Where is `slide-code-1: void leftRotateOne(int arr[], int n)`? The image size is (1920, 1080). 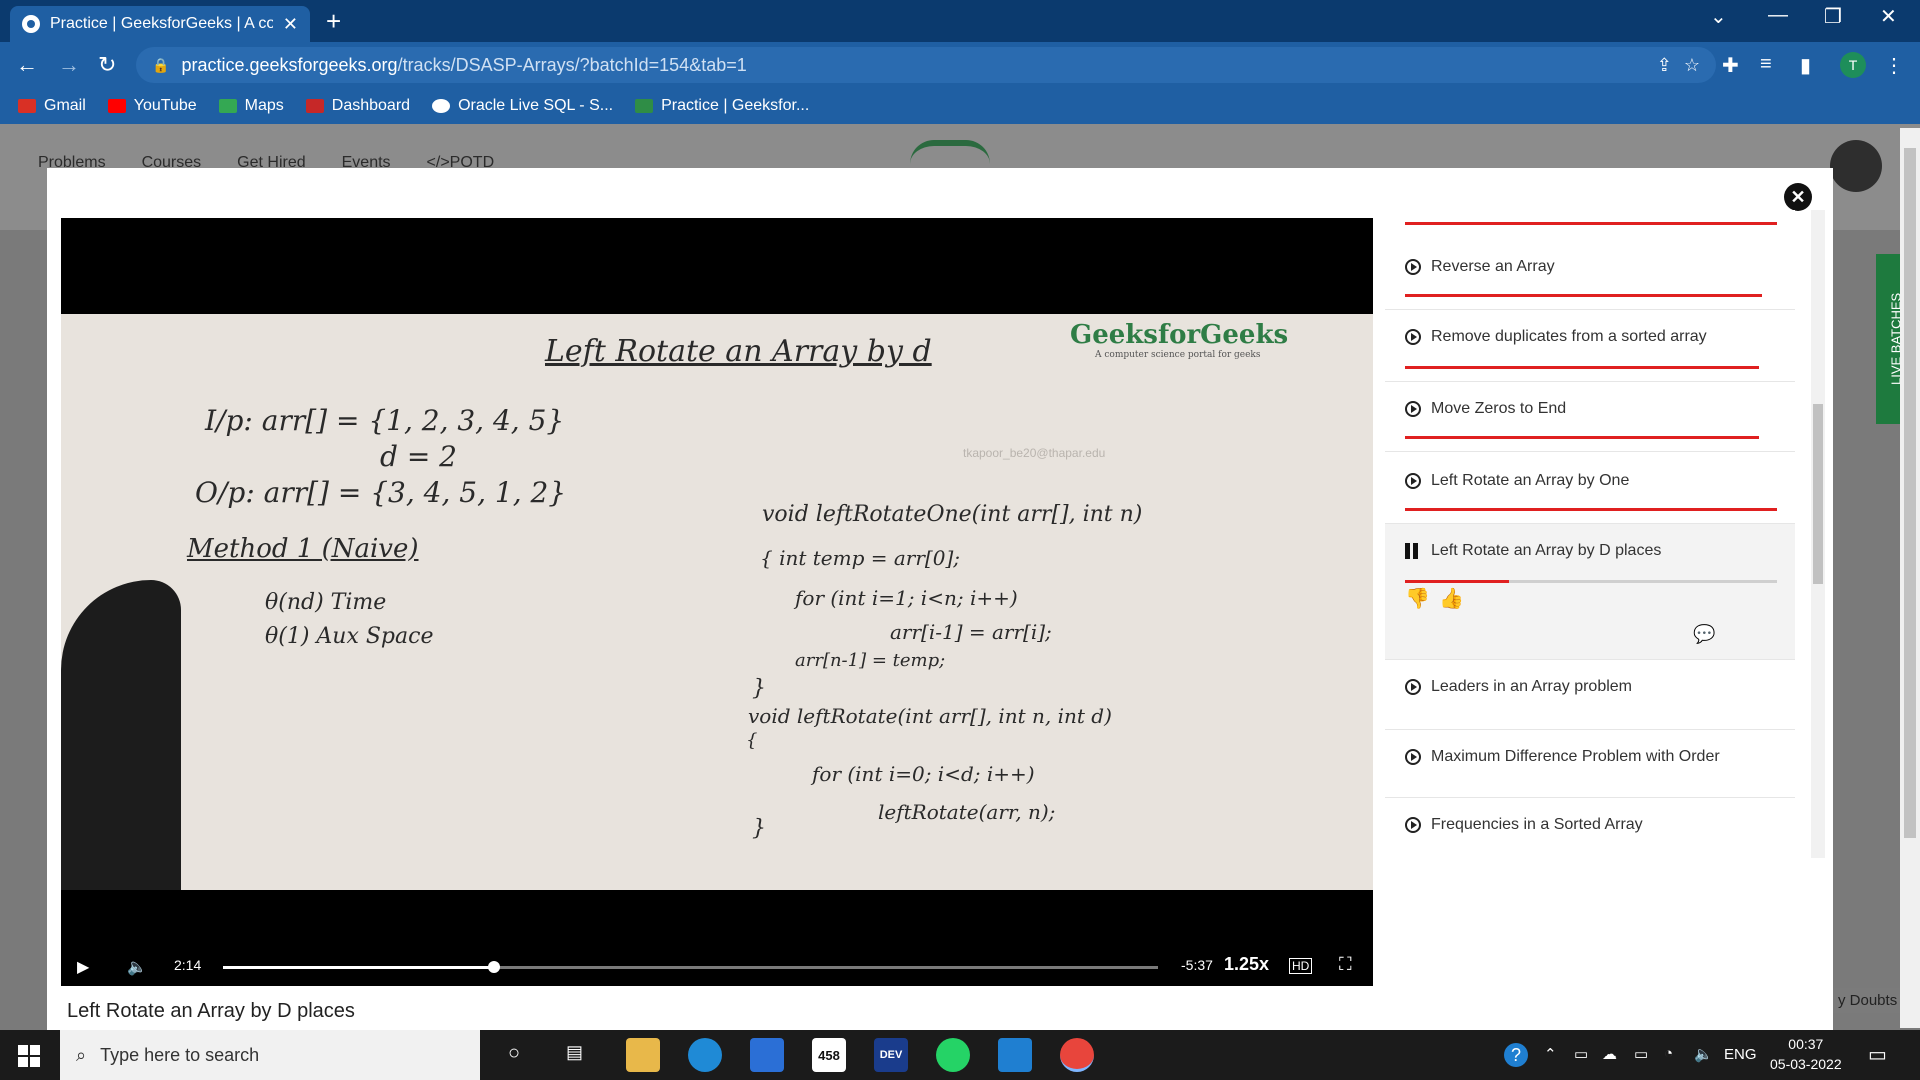
slide-code-1: void leftRotateOne(int arr[], int n) is located at coordinates (952, 514).